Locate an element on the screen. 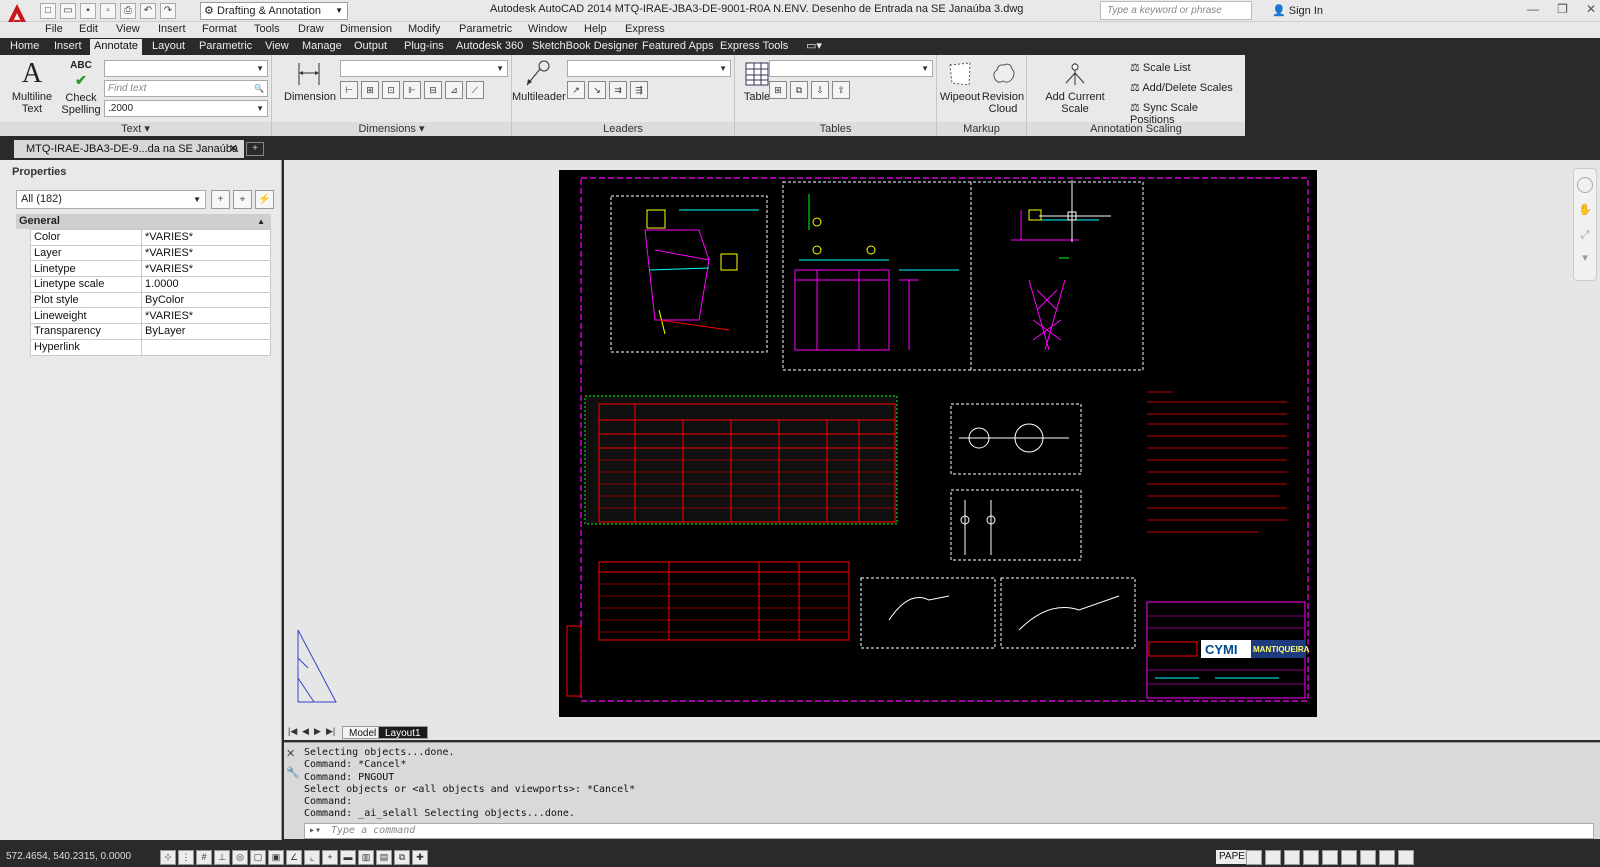 This screenshot has height=867, width=1600. tab-autodesk-360: Autodesk 360 is located at coordinates (489, 47).